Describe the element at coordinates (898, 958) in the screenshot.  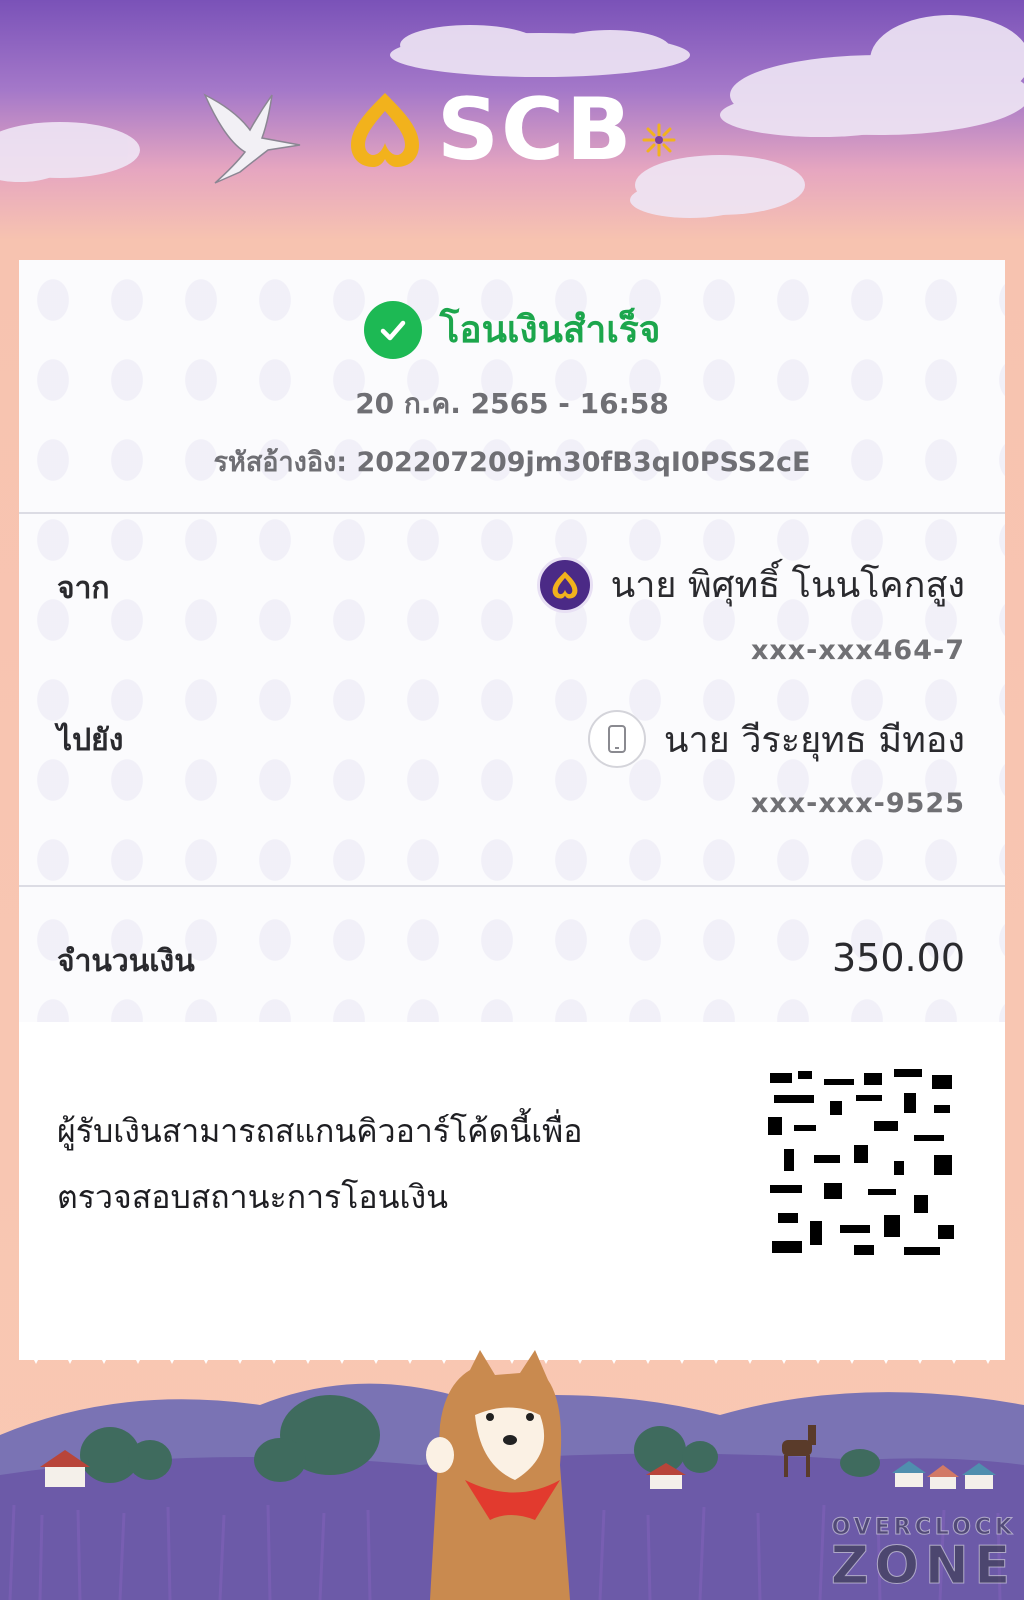
I see `amount-value: 350.00` at that location.